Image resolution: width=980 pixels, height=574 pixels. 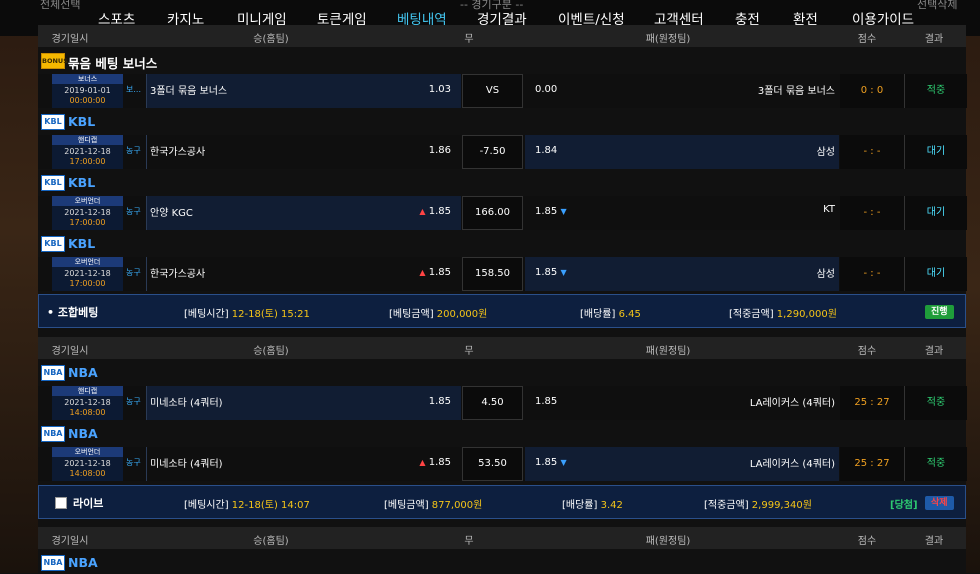 I want to click on bet-type-tag: 보너스, so click(x=87, y=79).